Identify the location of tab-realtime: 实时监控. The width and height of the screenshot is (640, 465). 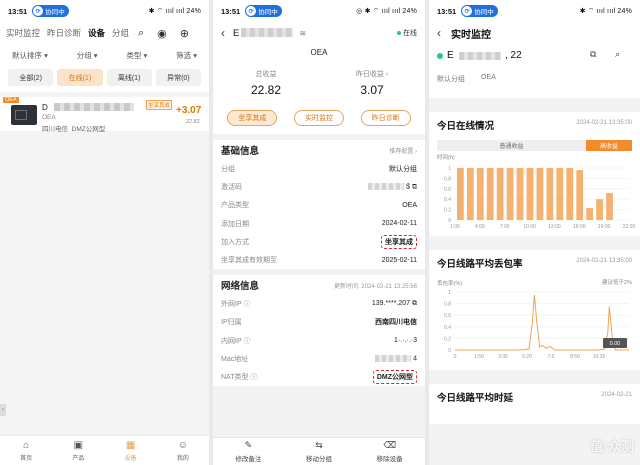
(23, 33).